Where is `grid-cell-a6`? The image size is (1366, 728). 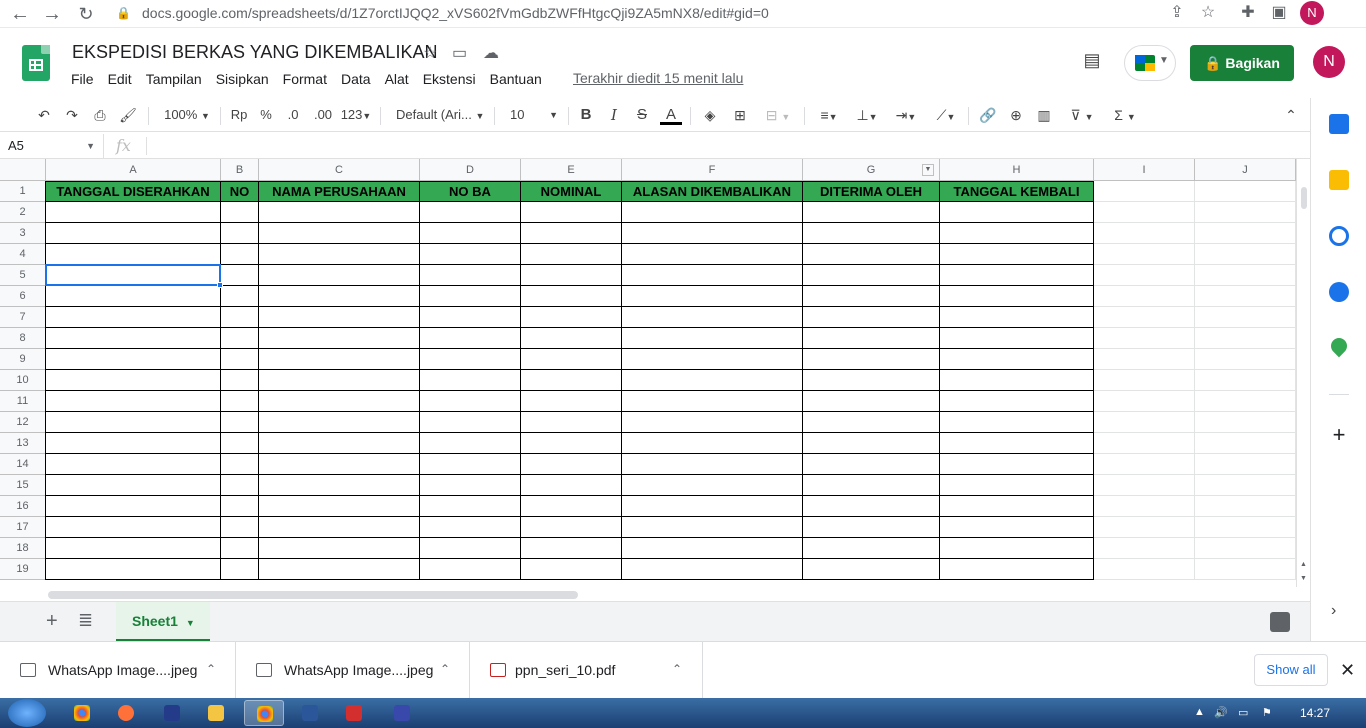
grid-cell-a6 is located at coordinates (133, 296).